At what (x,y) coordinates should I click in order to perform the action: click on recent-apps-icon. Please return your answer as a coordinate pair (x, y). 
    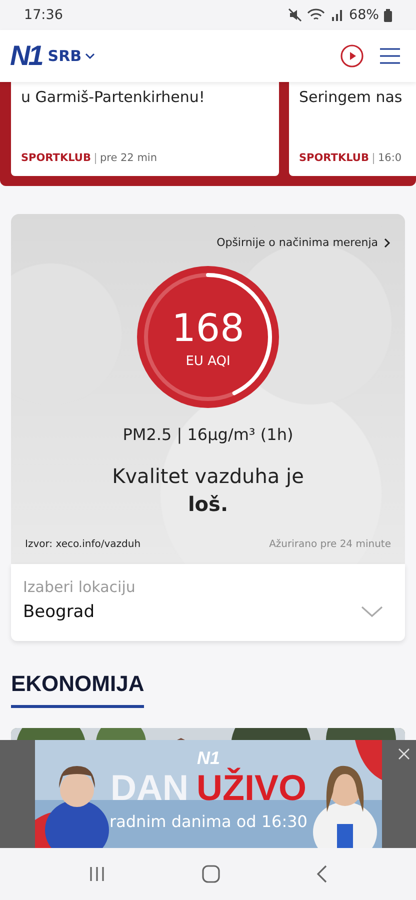
    Looking at the image, I should click on (97, 874).